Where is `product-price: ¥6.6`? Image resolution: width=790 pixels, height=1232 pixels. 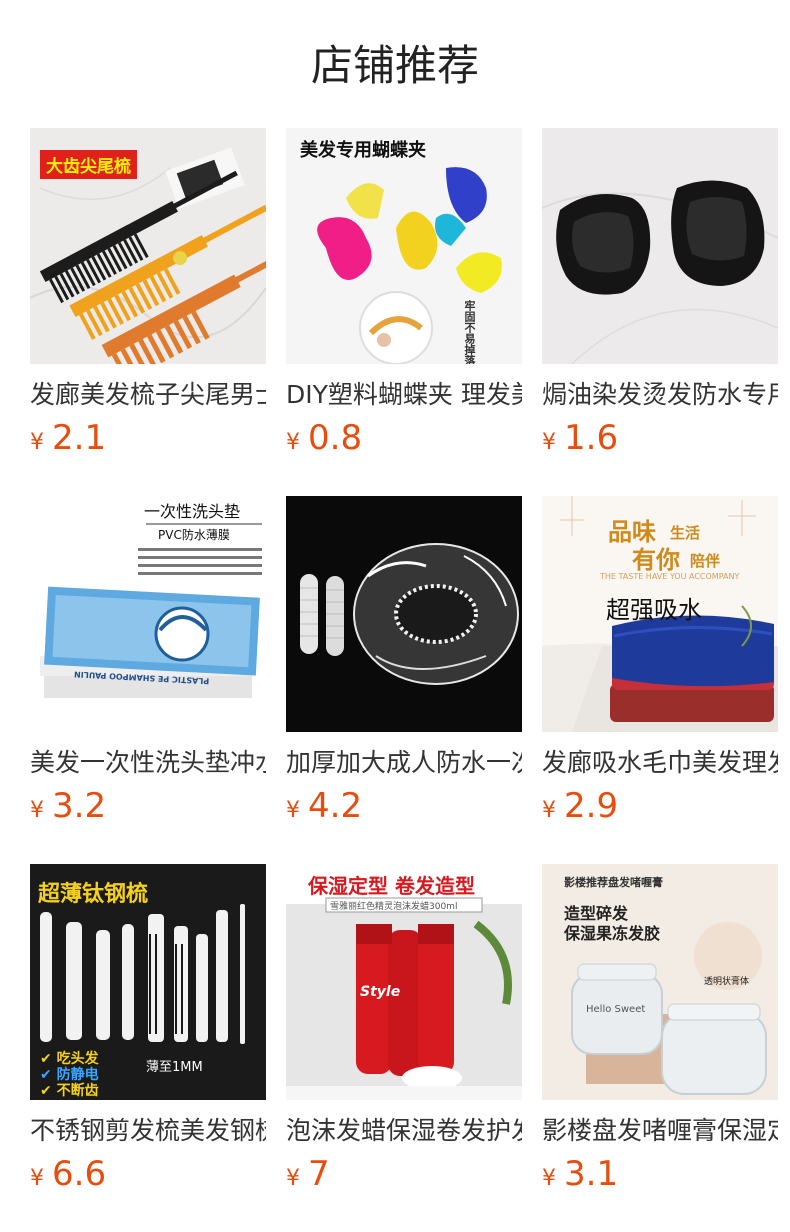 product-price: ¥6.6 is located at coordinates (148, 1174).